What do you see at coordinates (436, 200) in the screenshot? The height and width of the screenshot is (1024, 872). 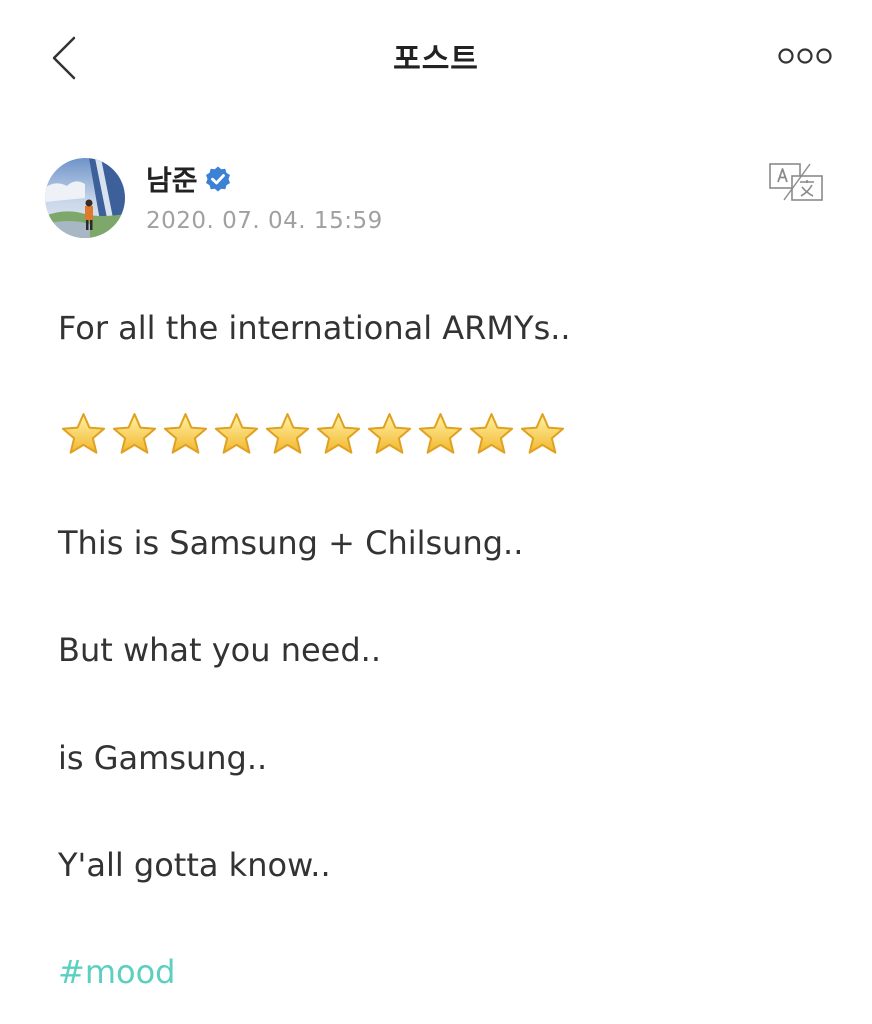 I see `author-section: 남준 2020. 07. 04. 15:59` at bounding box center [436, 200].